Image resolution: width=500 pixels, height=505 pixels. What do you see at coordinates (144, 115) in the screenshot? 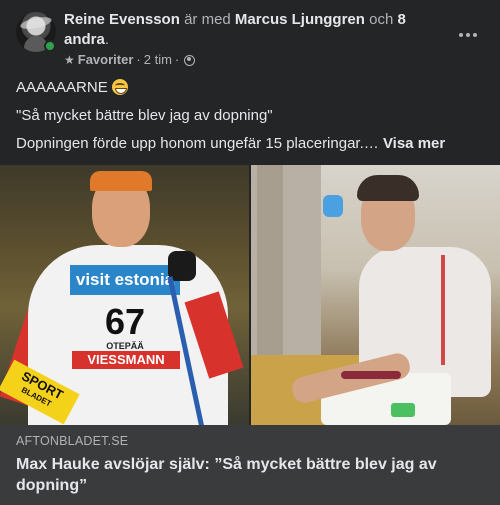
I see `post-line-2: "Så mycket bättre blev jag av dopning"` at bounding box center [144, 115].